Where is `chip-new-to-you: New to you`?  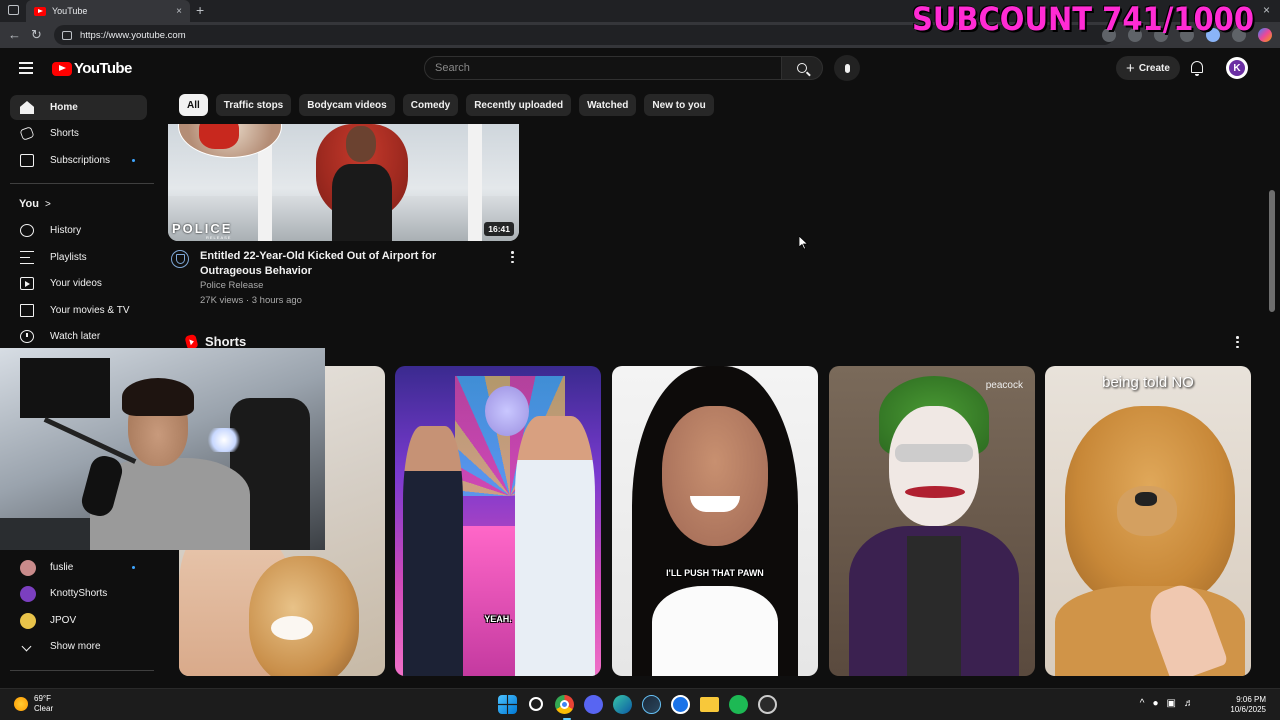
chip-new-to-you: New to you is located at coordinates (679, 105).